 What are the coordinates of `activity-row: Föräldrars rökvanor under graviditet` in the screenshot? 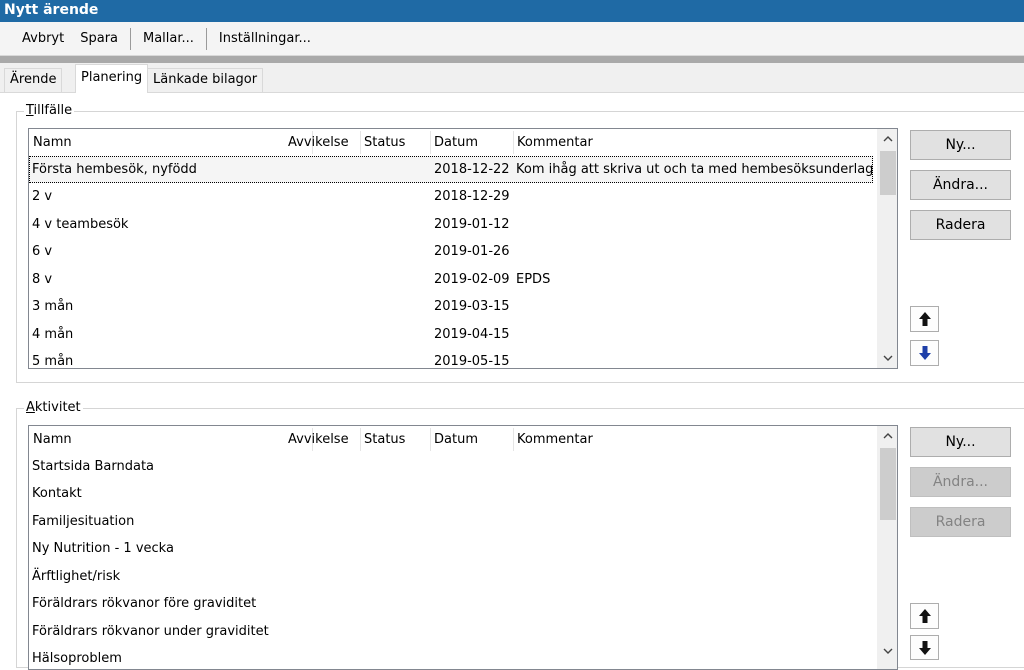 It's located at (451, 631).